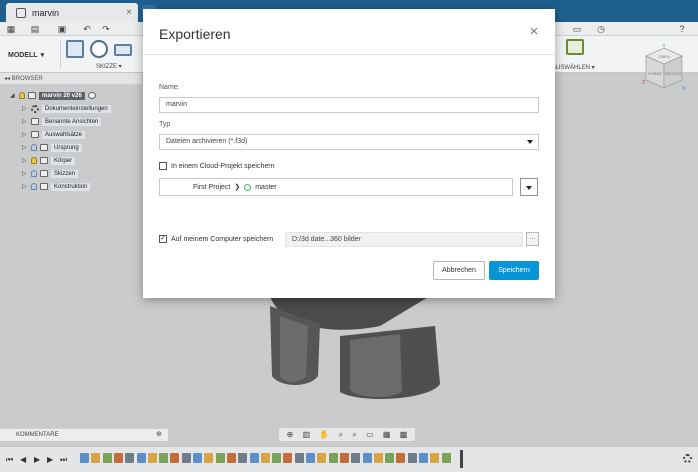 The height and width of the screenshot is (472, 698). Describe the element at coordinates (687, 458) in the screenshot. I see `gear-icon` at that location.